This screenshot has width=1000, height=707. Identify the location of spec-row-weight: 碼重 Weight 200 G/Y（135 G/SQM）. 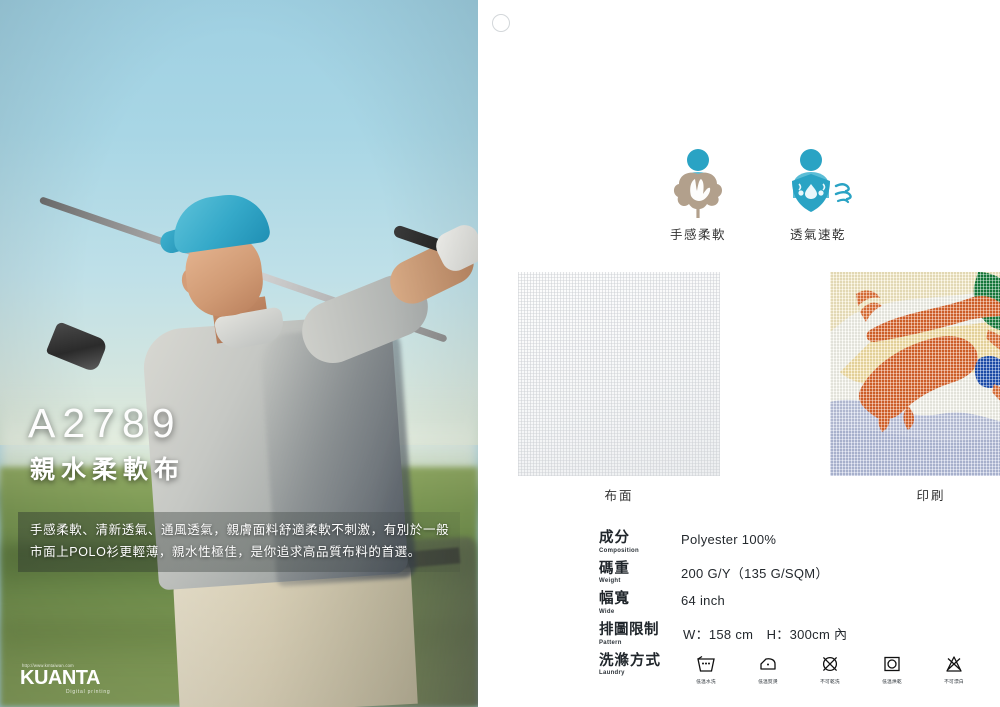
(799, 573).